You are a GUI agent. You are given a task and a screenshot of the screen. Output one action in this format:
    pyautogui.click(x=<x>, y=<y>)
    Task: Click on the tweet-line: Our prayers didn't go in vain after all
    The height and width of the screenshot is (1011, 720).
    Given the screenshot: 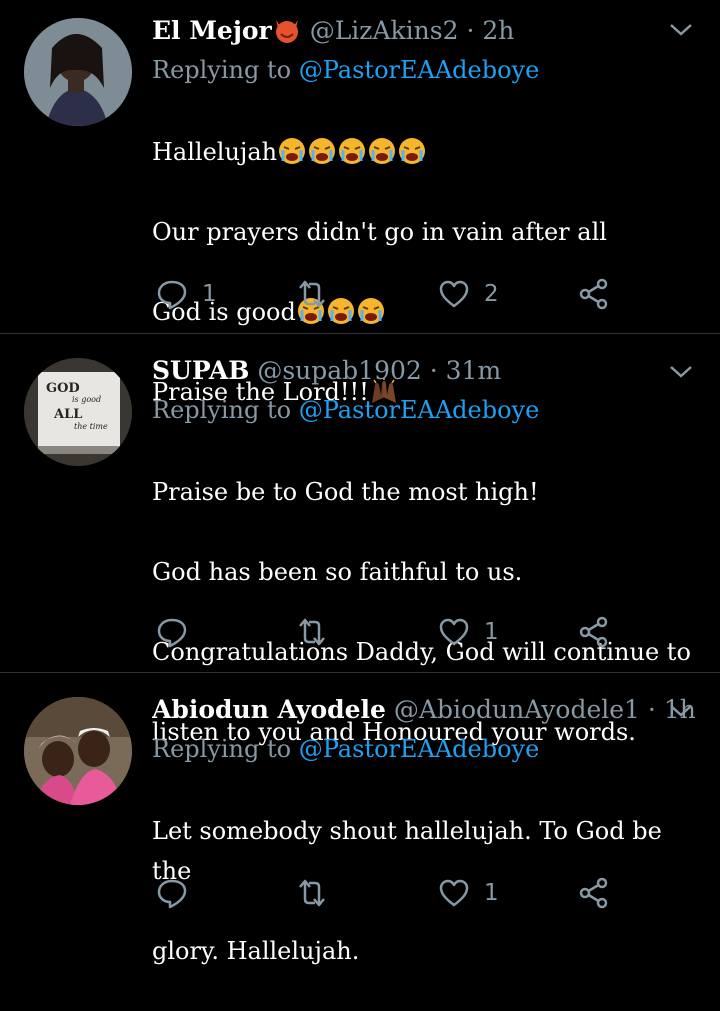 What is the action you would take?
    pyautogui.click(x=379, y=232)
    